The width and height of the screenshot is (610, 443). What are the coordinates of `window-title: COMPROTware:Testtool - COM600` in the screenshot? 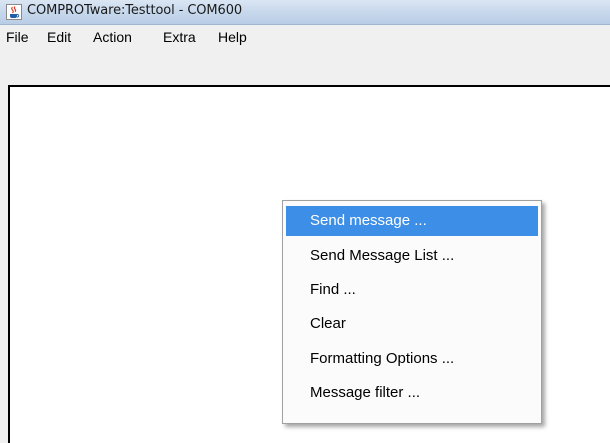 It's located at (135, 10).